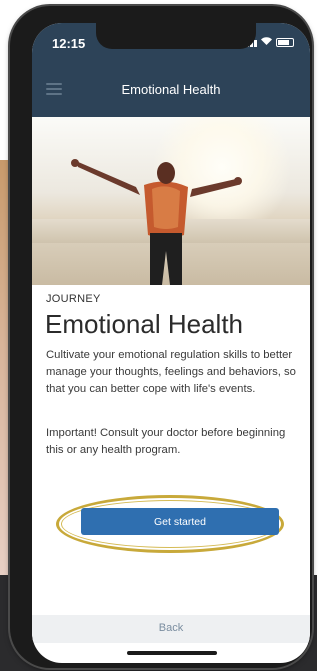 Image resolution: width=320 pixels, height=671 pixels. I want to click on journey-label: JOURNEY, so click(73, 299).